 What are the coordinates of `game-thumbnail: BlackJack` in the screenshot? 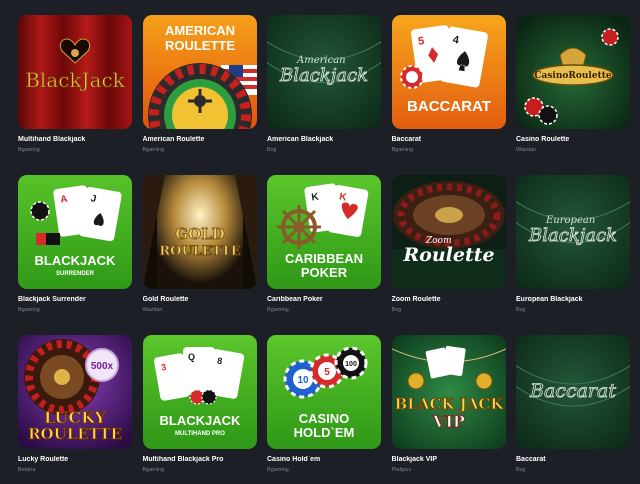 It's located at (75, 72).